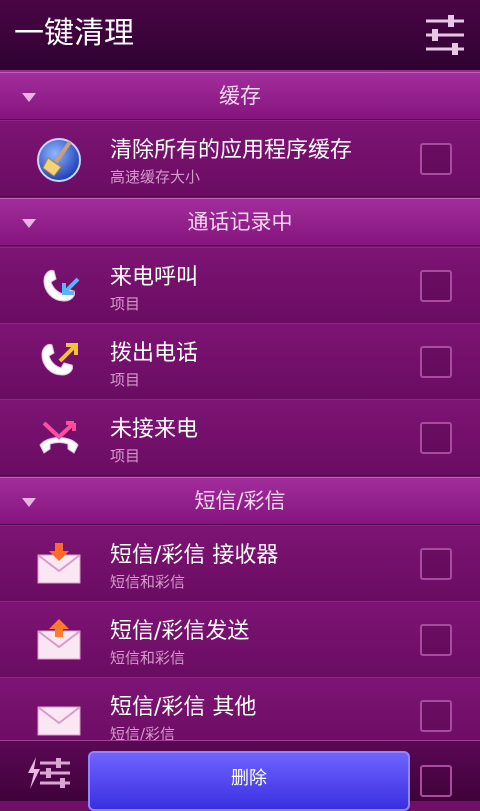  I want to click on select-all-checkbox, so click(436, 781).